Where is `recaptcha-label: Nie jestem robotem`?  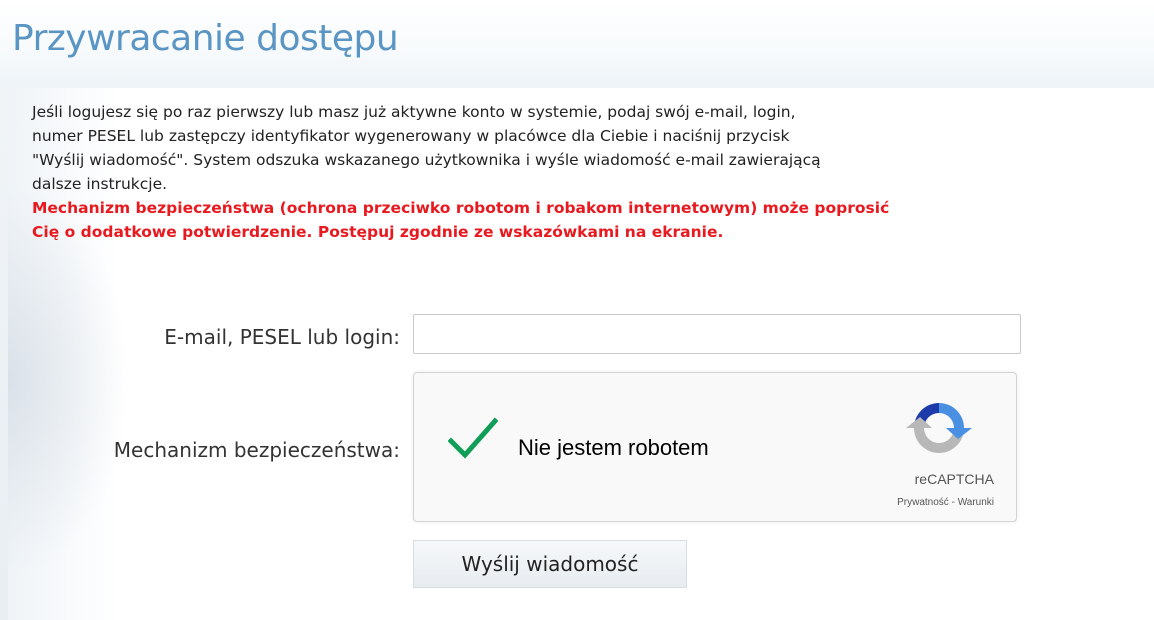
recaptcha-label: Nie jestem robotem is located at coordinates (613, 448).